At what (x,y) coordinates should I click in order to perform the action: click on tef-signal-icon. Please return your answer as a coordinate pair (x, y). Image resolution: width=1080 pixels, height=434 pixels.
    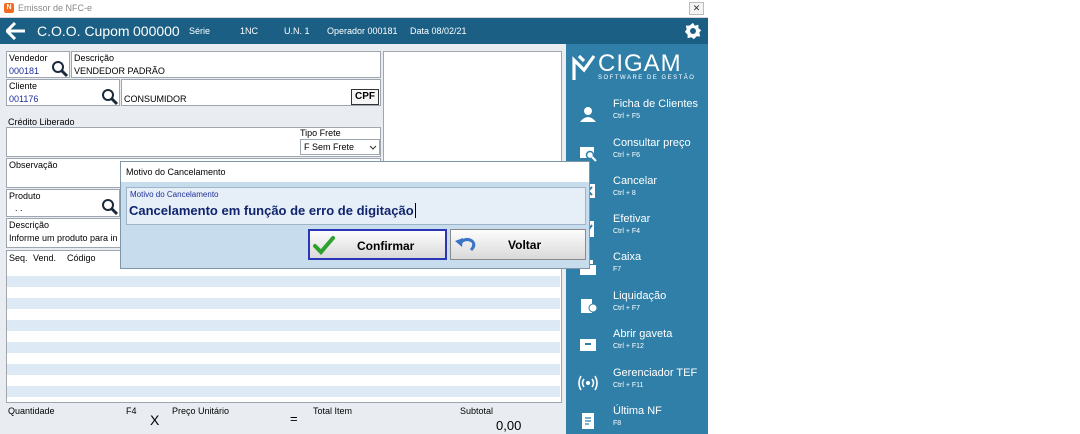
    Looking at the image, I should click on (588, 383).